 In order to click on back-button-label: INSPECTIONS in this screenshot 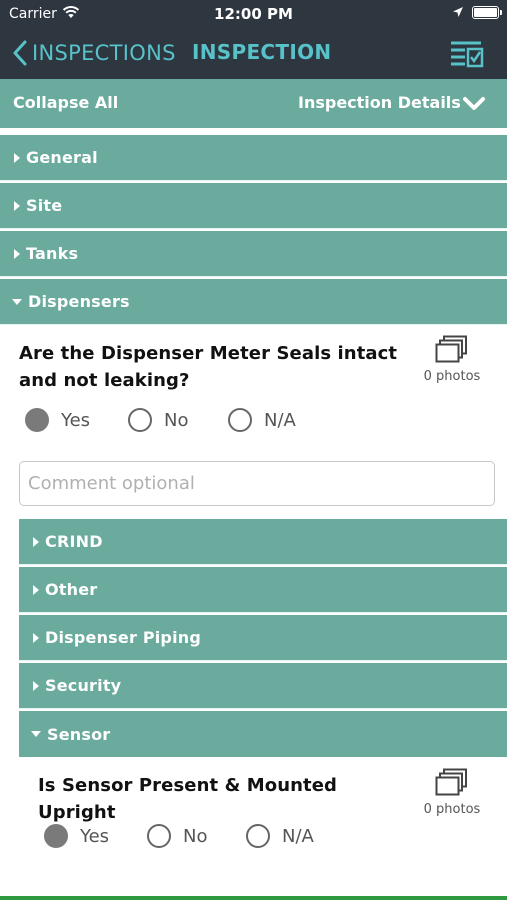, I will do `click(104, 53)`.